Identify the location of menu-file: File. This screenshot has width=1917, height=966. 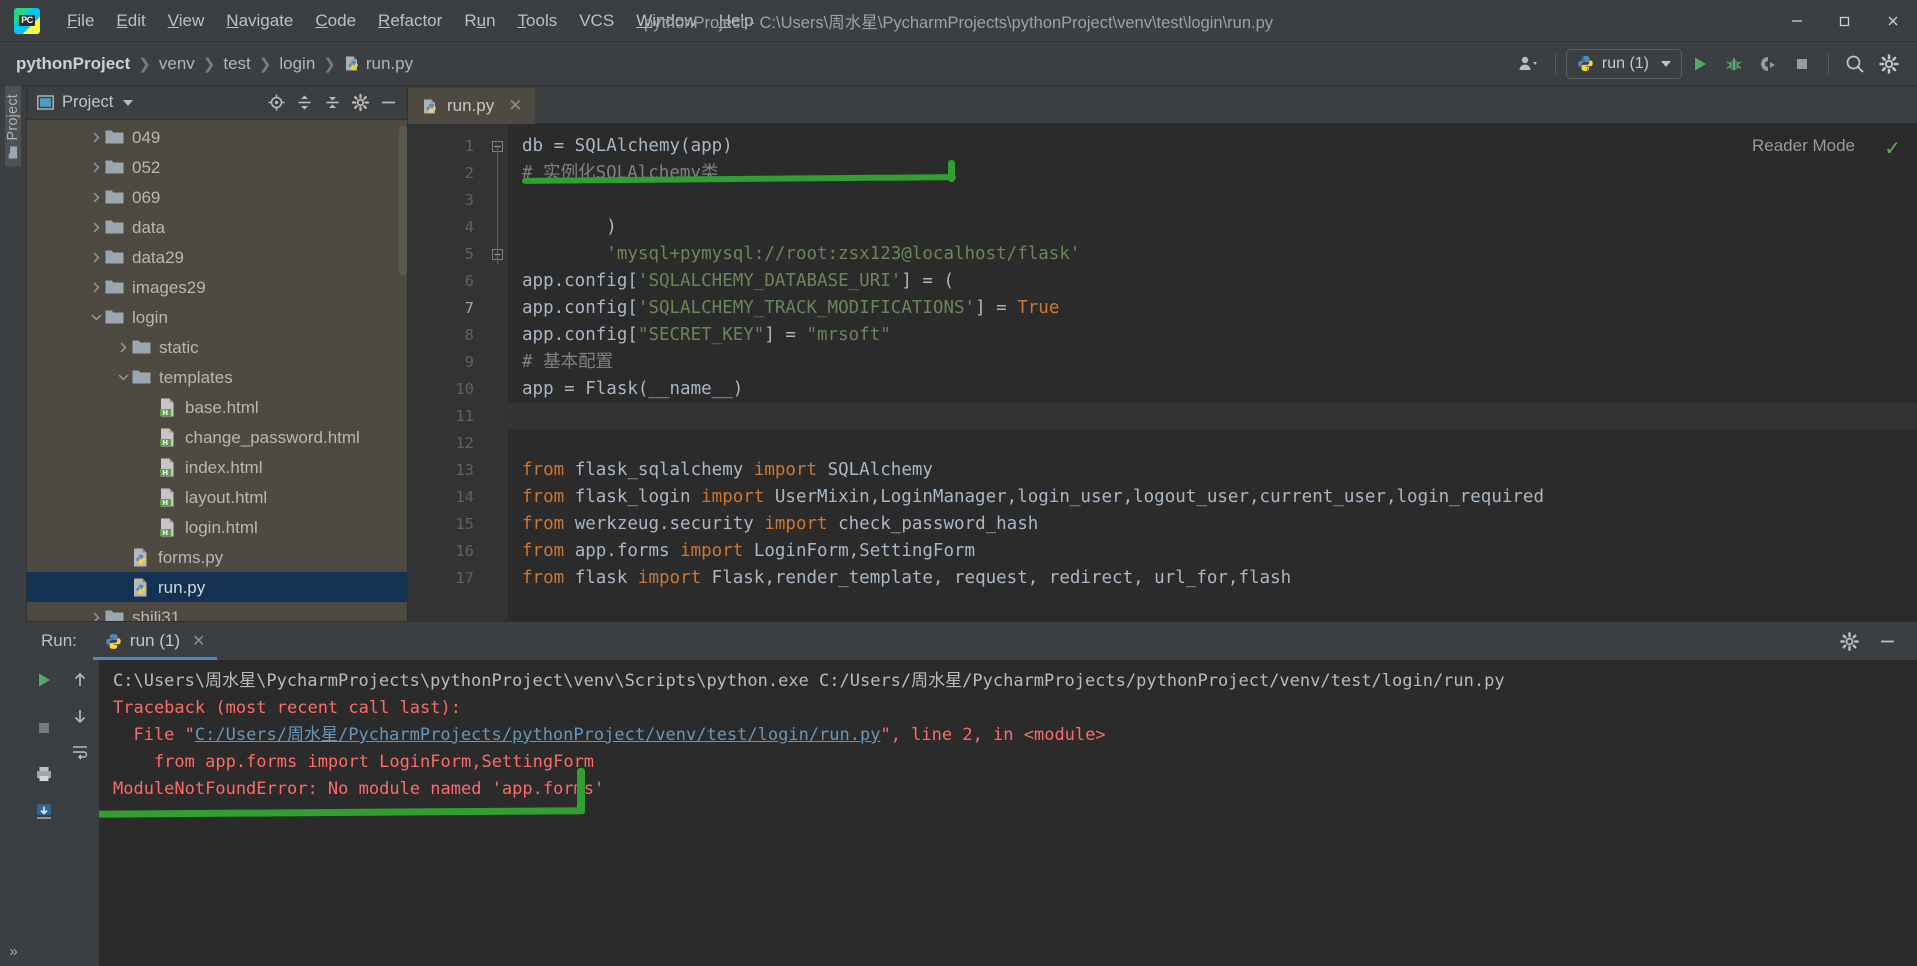
(80, 21).